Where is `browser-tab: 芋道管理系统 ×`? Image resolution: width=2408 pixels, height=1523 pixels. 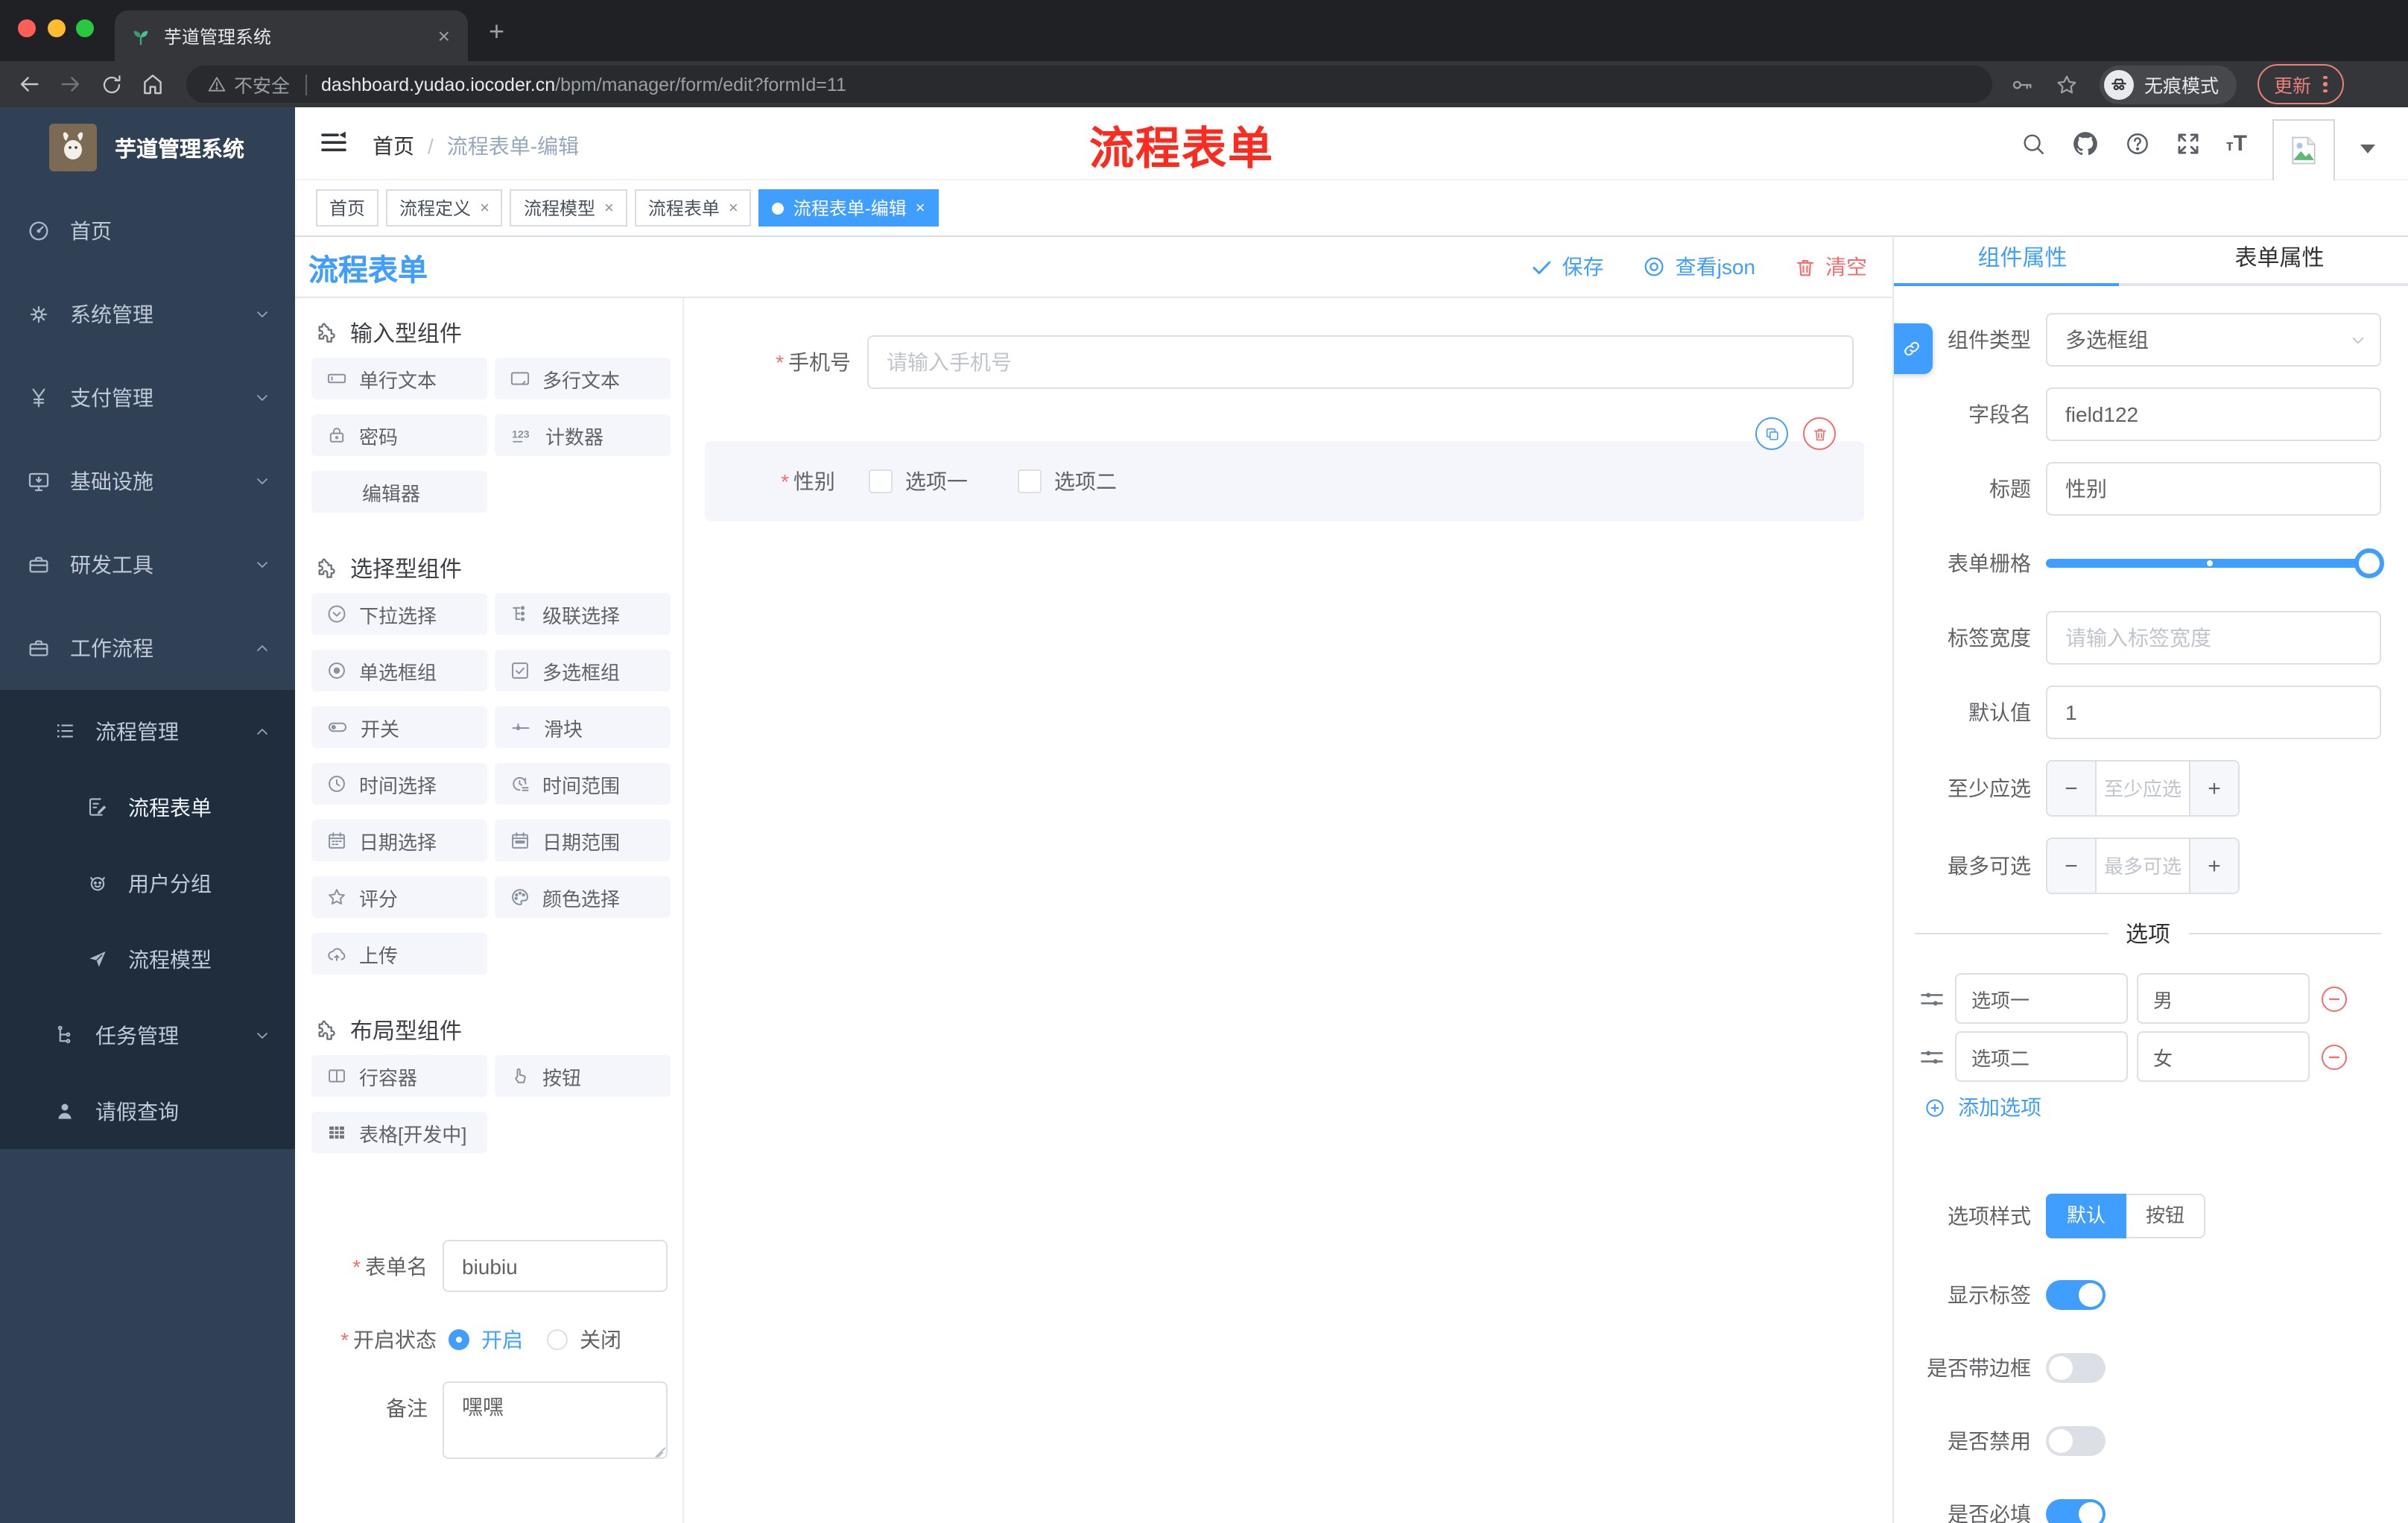
browser-tab: 芋道管理系统 × is located at coordinates (291, 35).